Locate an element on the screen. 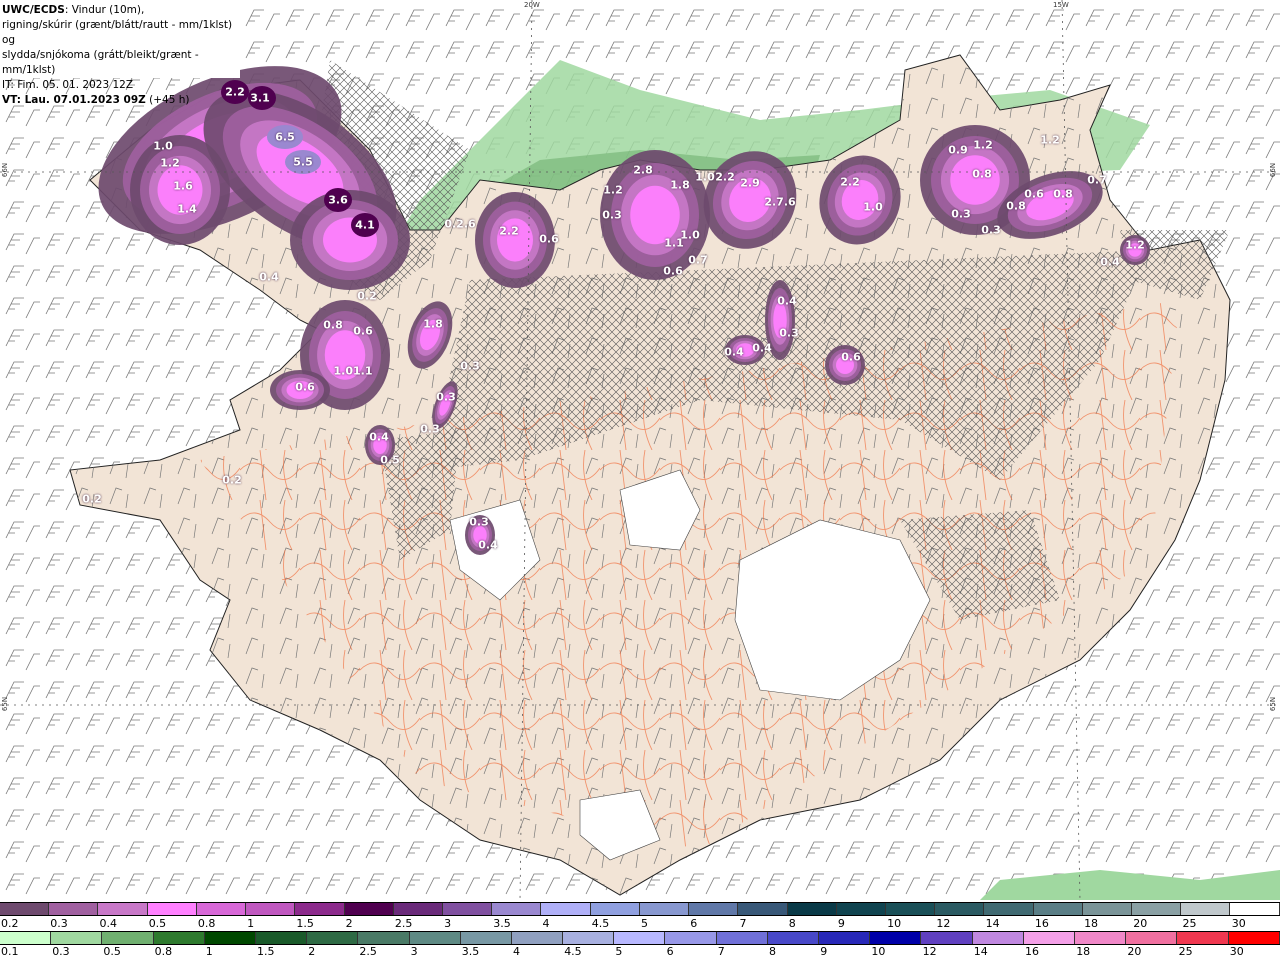 This screenshot has width=1280, height=960. precip-value-label: 0.2 is located at coordinates (232, 480).